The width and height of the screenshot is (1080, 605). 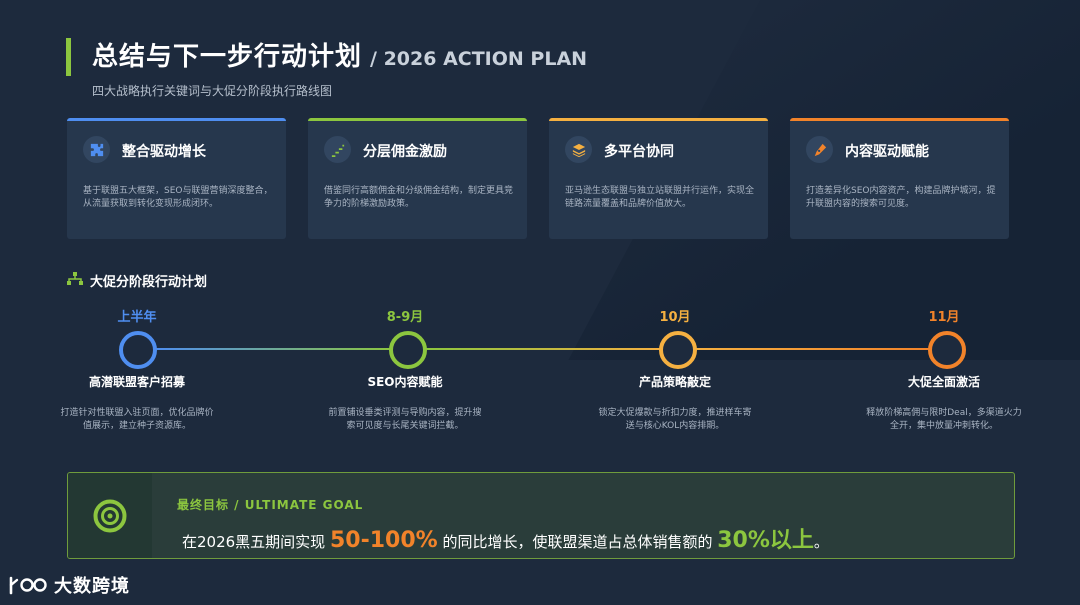 I want to click on sitemap-icon, so click(x=75, y=281).